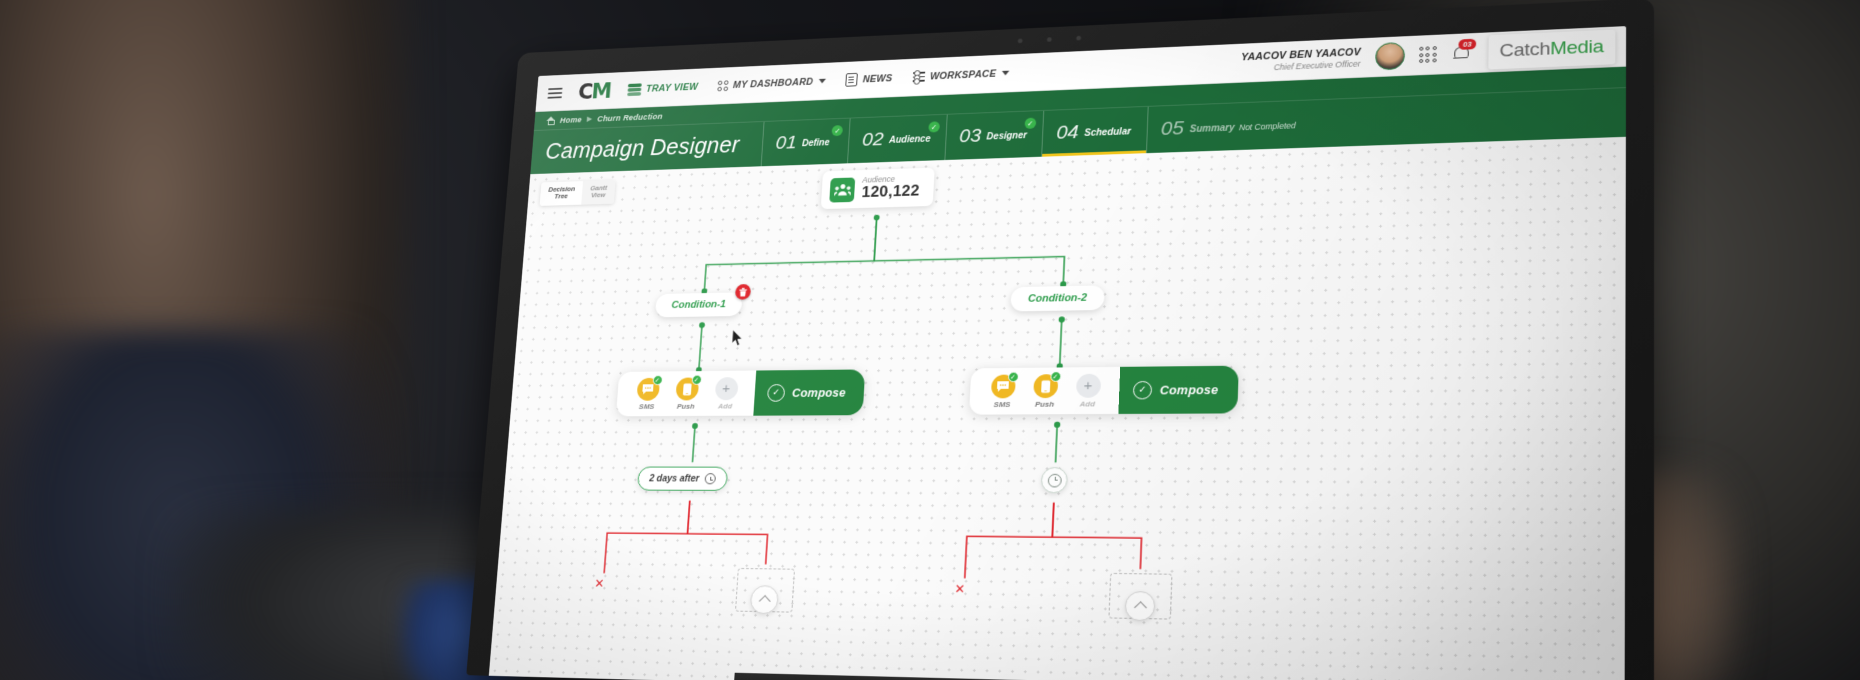  I want to click on channel-group-1: ✓ SMS ✓ Push + Add ✓ Compose, so click(740, 393).